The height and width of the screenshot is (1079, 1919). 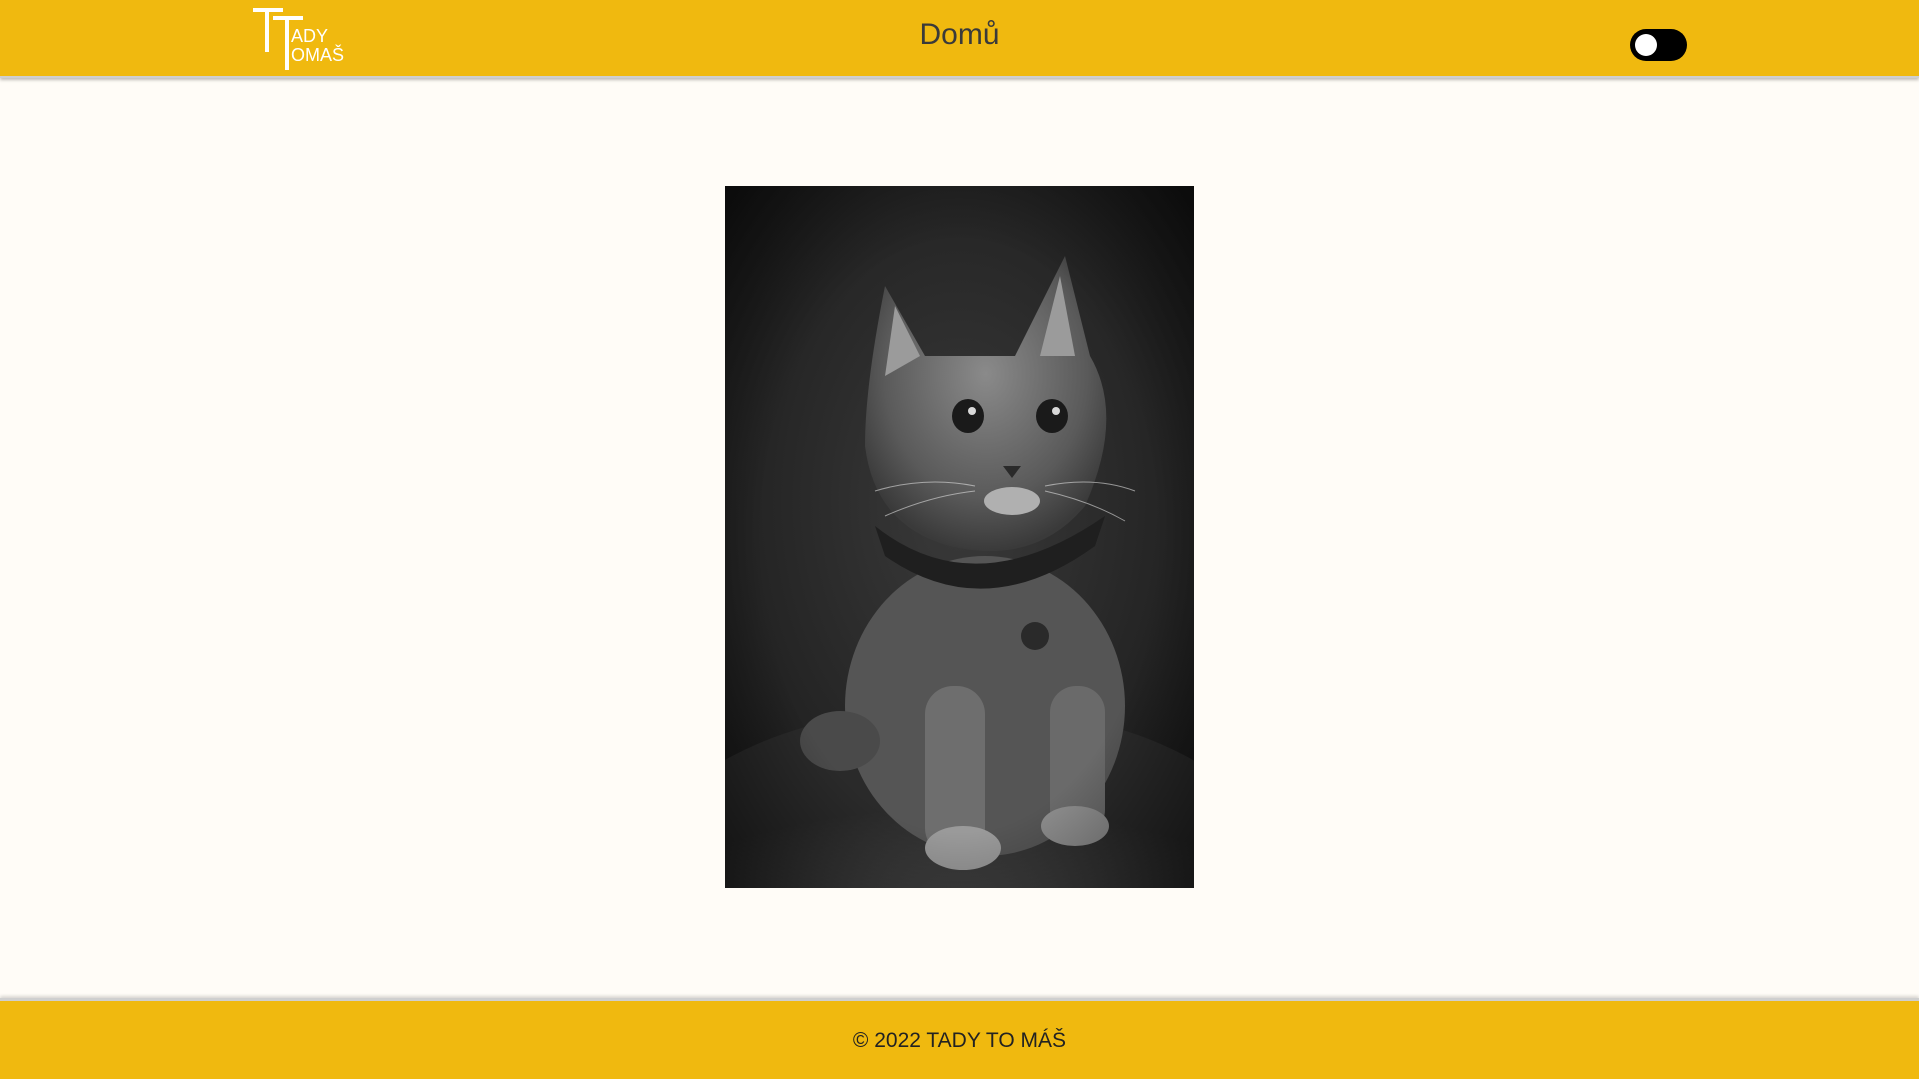 I want to click on tady-tomas-logo-icon: ADY OMAŠ, so click(x=298, y=39).